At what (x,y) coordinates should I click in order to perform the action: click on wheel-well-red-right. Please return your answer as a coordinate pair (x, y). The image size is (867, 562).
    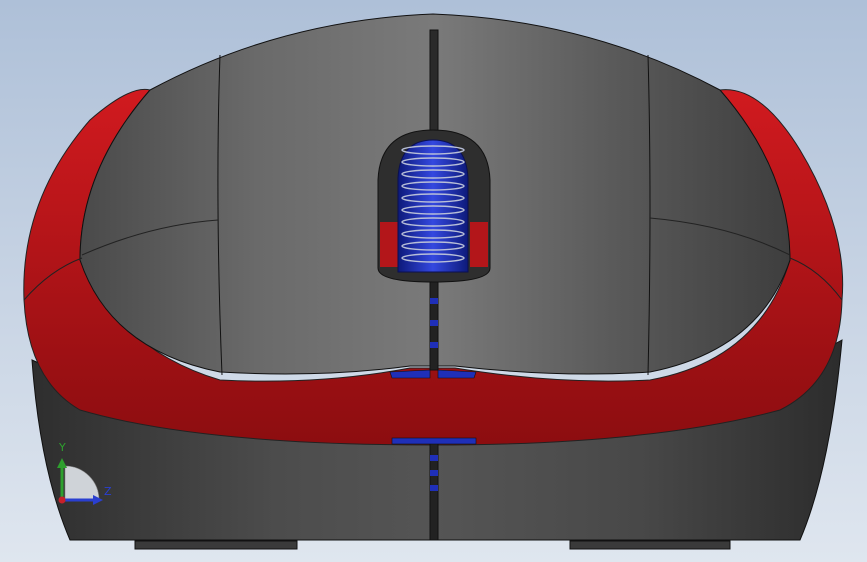
    Looking at the image, I should click on (479, 244).